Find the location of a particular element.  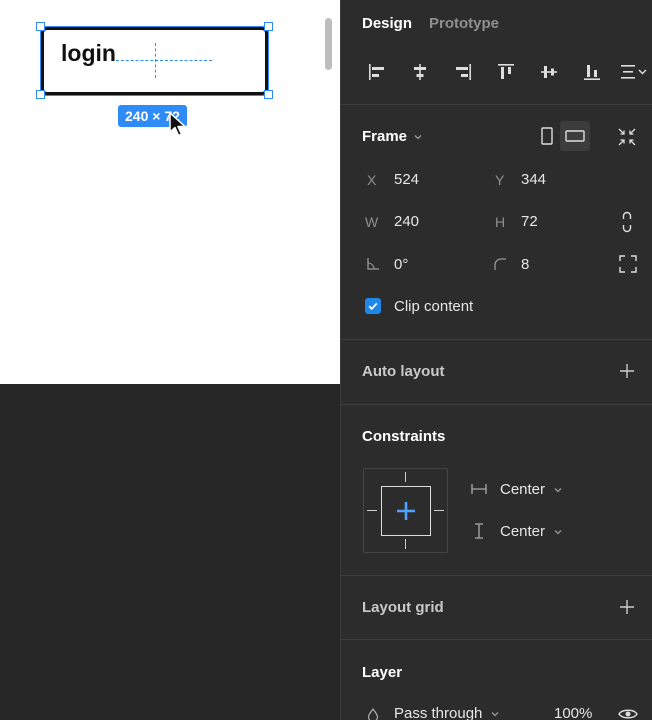

add-layout-grid-button is located at coordinates (627, 607).